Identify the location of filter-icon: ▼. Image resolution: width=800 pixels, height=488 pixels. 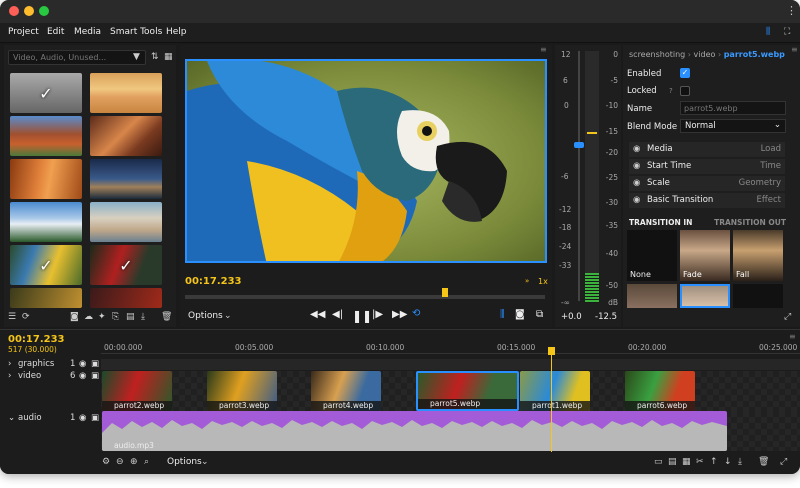
(136, 57).